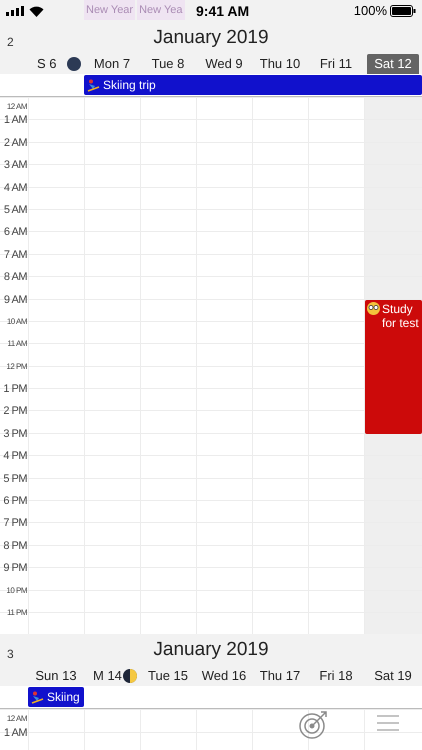 This screenshot has width=422, height=750. Describe the element at coordinates (16, 366) in the screenshot. I see `hour-label: 12 PM` at that location.